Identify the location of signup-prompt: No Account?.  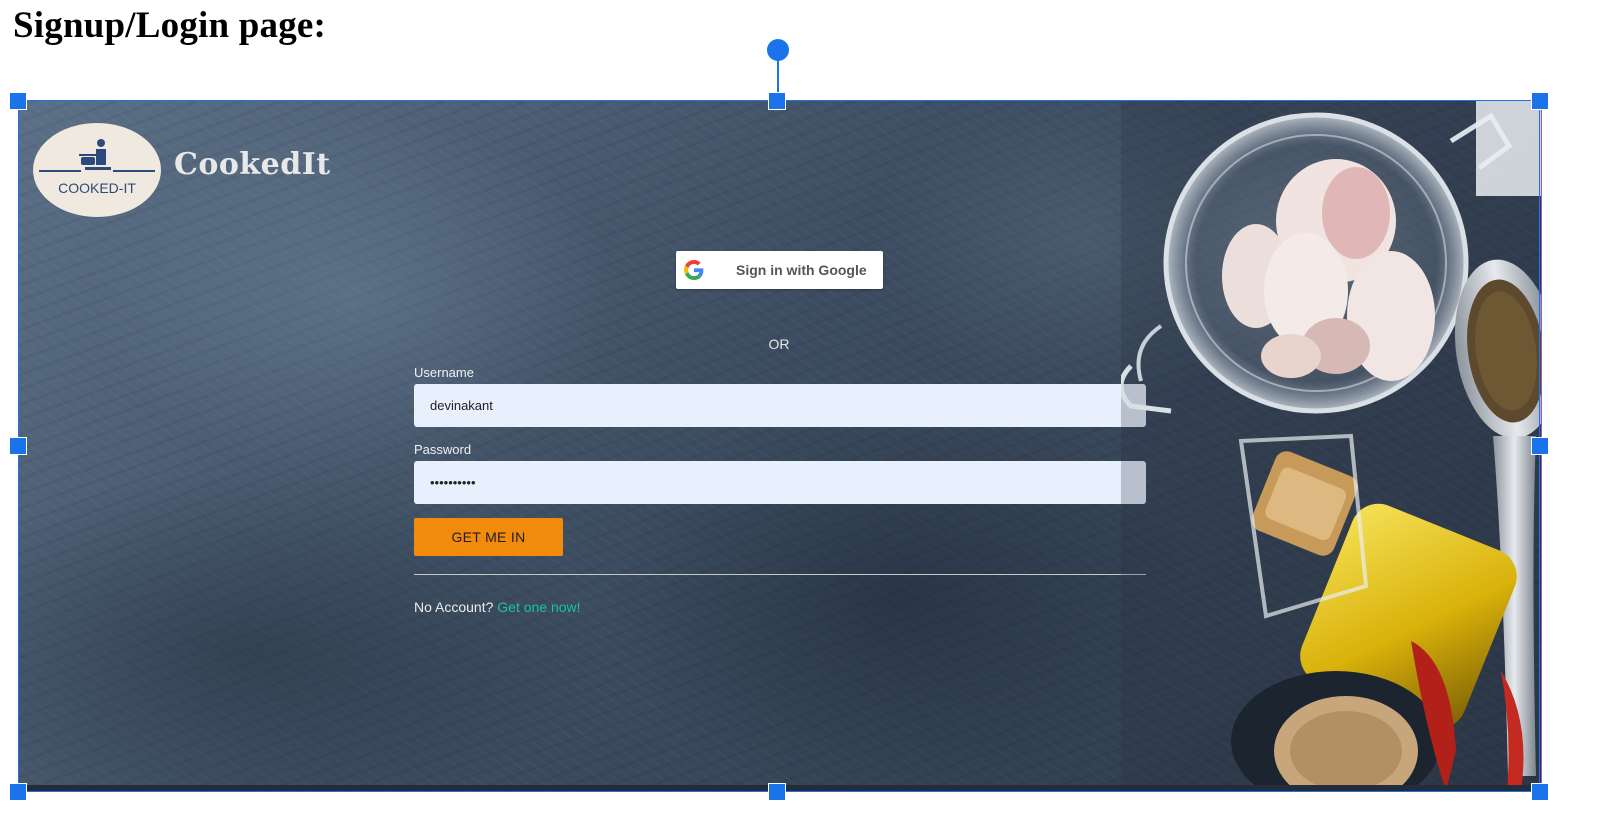
(454, 607).